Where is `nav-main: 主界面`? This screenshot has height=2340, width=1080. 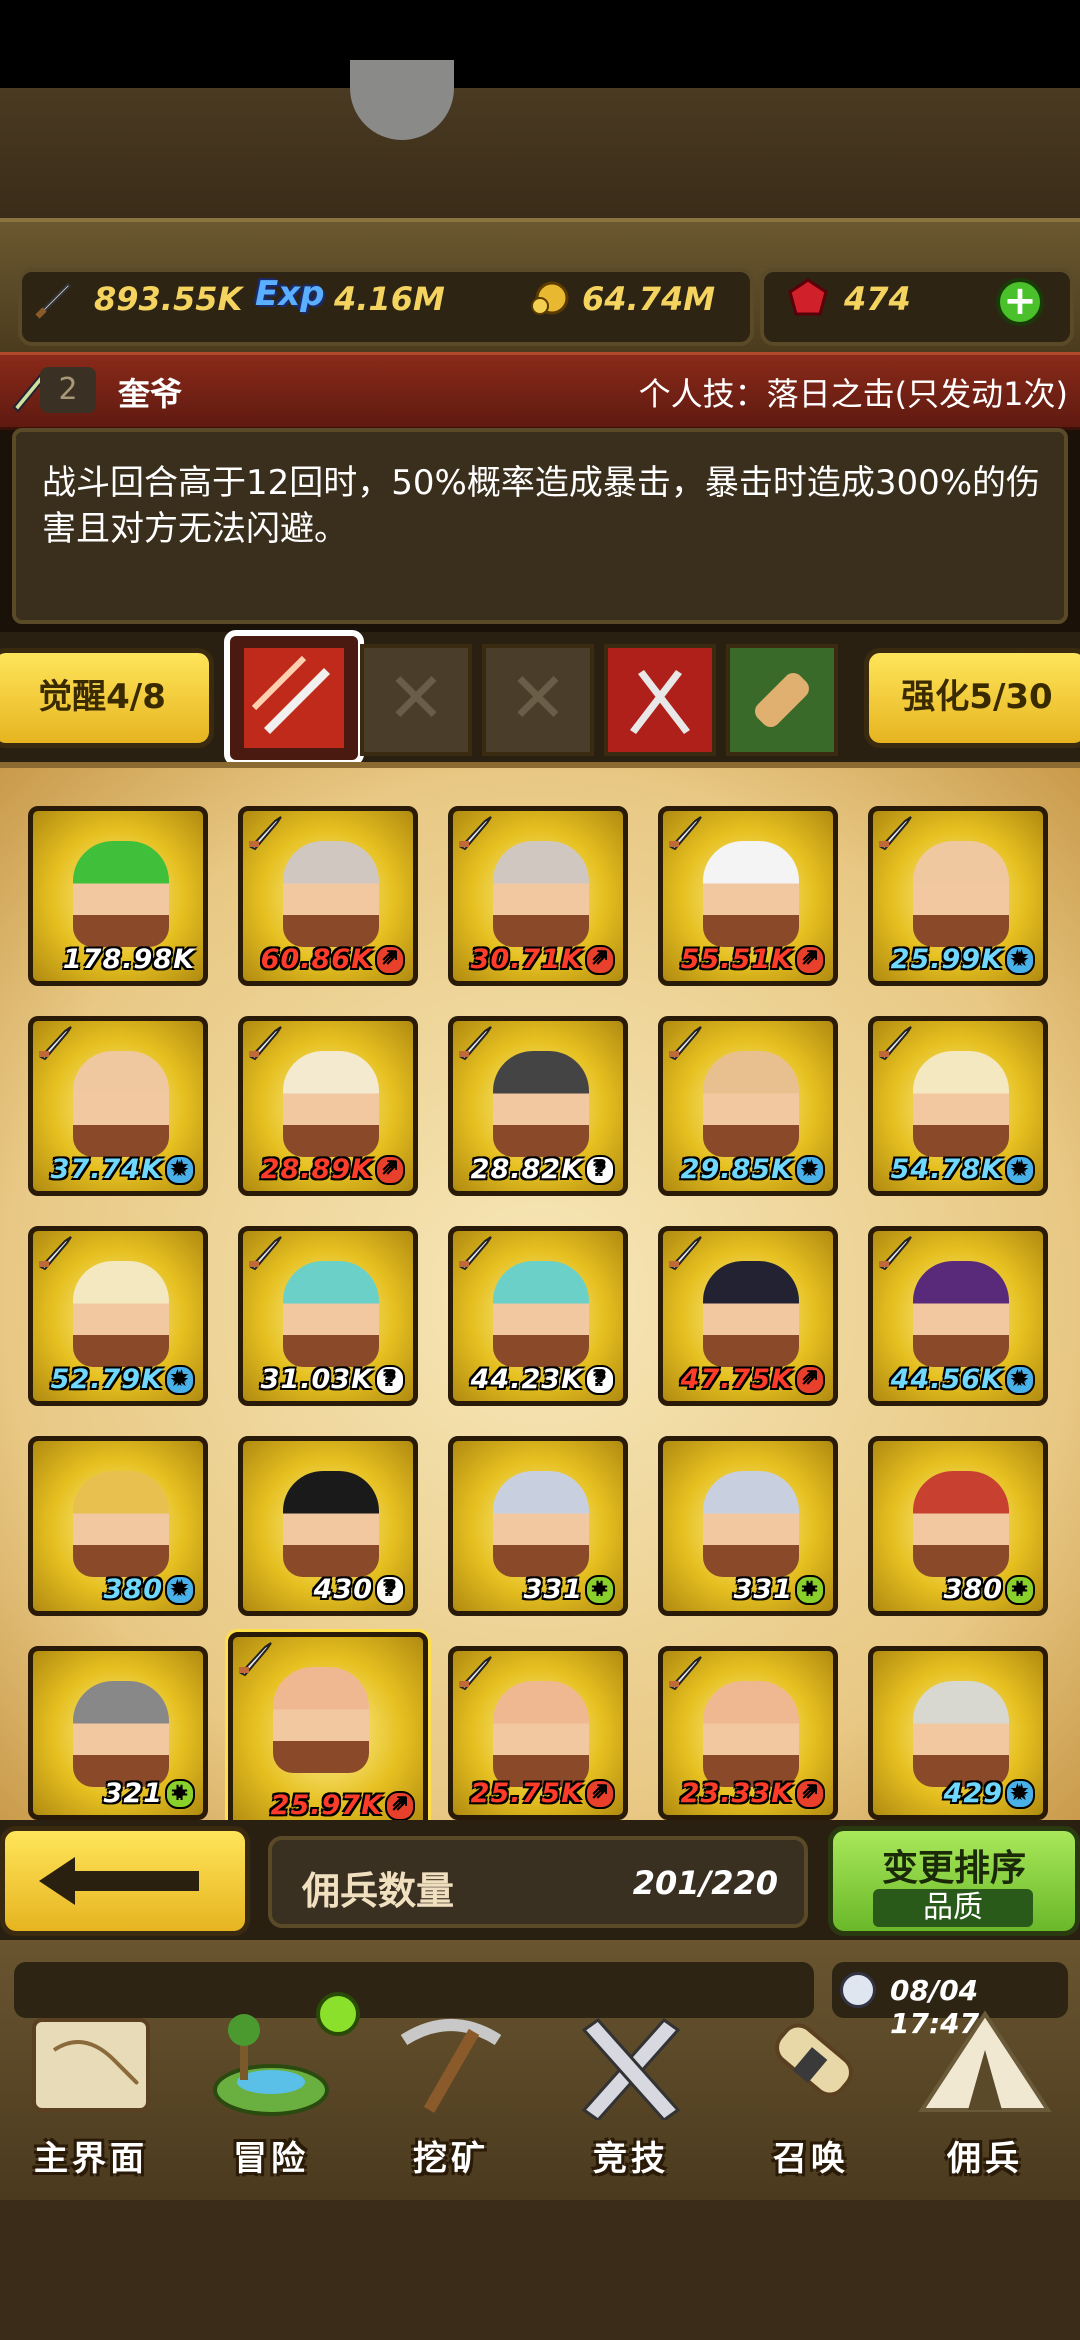
nav-main: 主界面 is located at coordinates (91, 2095).